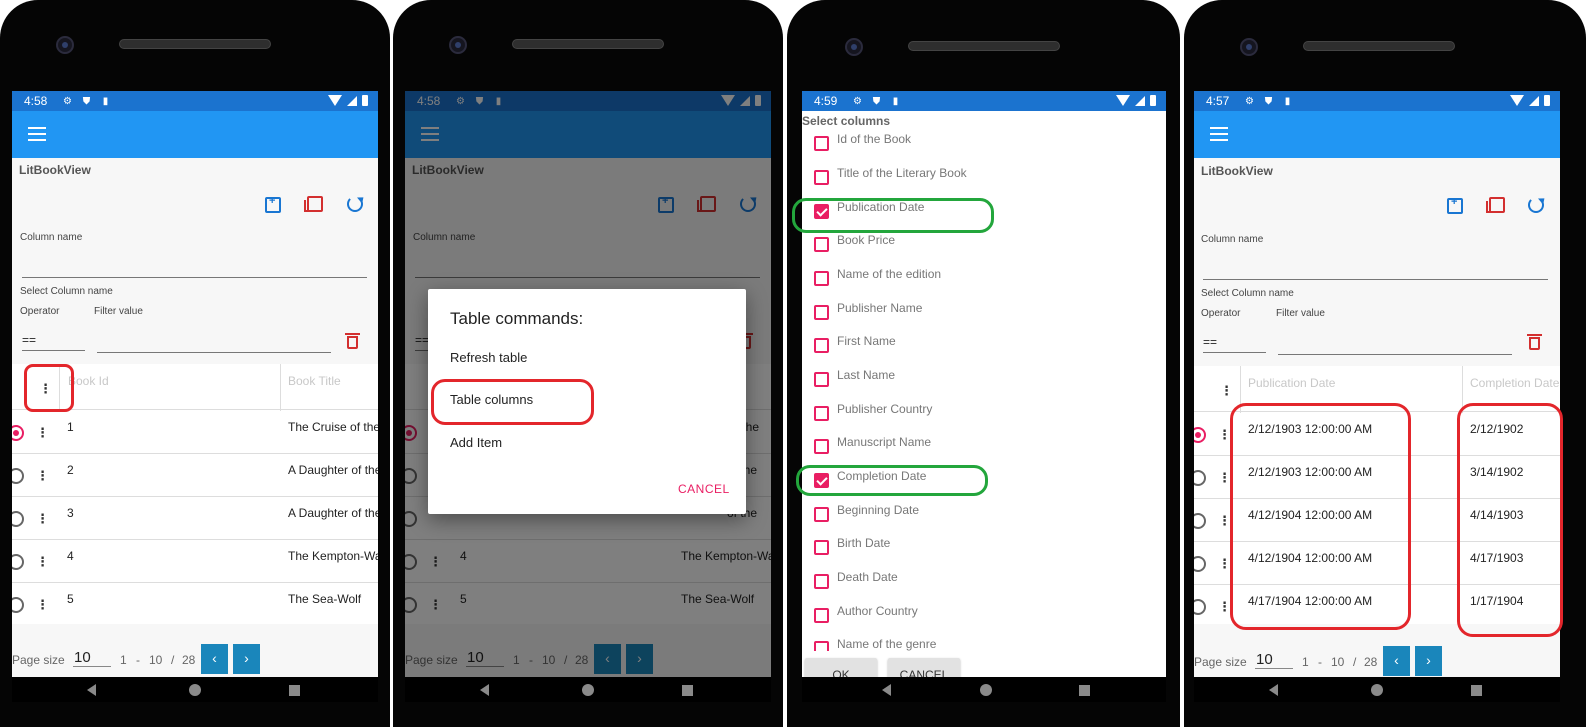 This screenshot has width=1586, height=727. What do you see at coordinates (984, 279) in the screenshot?
I see `column-option: Name of the edition` at bounding box center [984, 279].